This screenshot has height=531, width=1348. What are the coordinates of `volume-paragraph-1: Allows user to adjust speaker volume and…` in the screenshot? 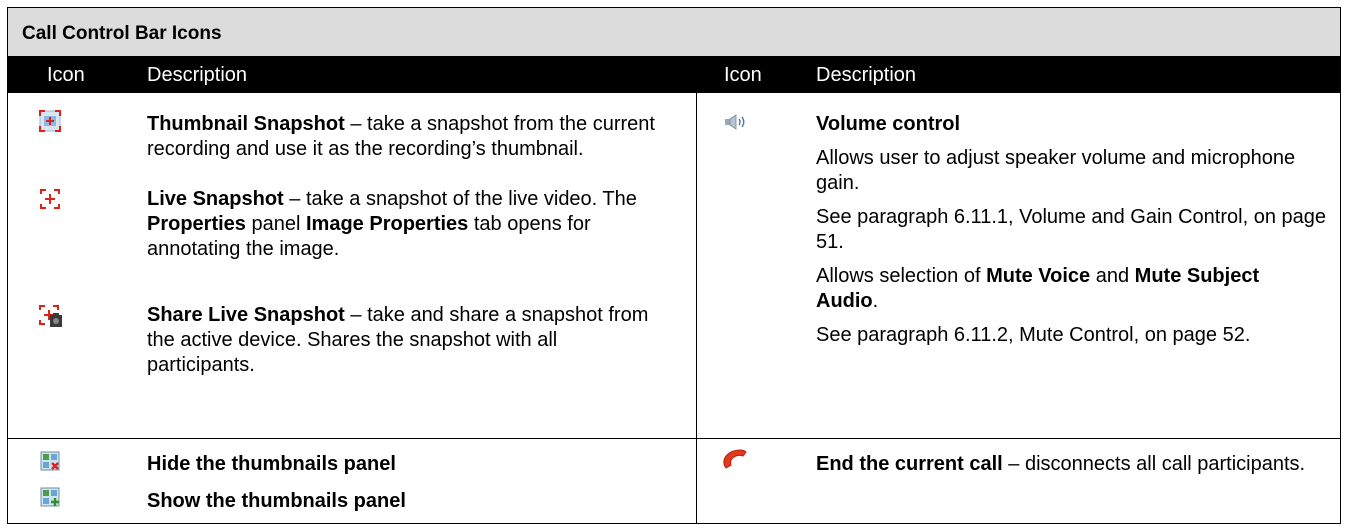 It's located at (1056, 170).